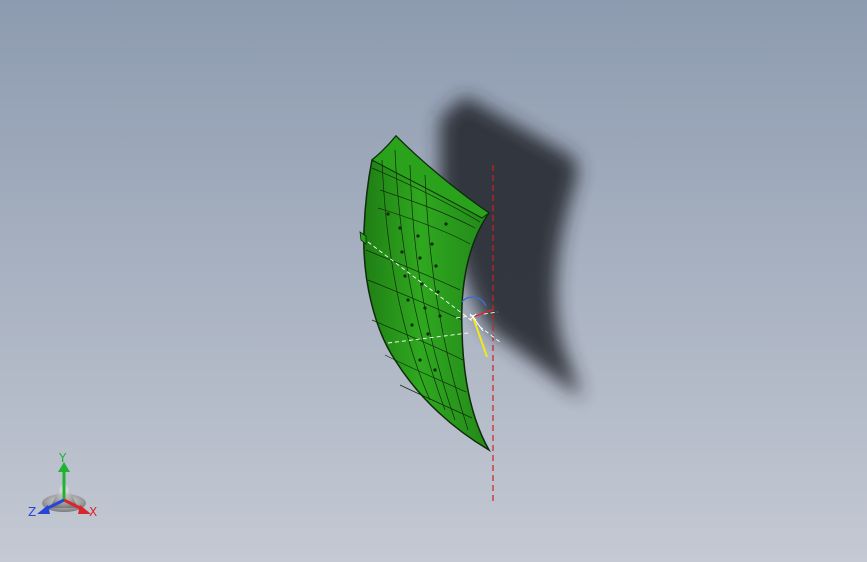 The height and width of the screenshot is (562, 867). I want to click on triad-y-label: Y, so click(62, 458).